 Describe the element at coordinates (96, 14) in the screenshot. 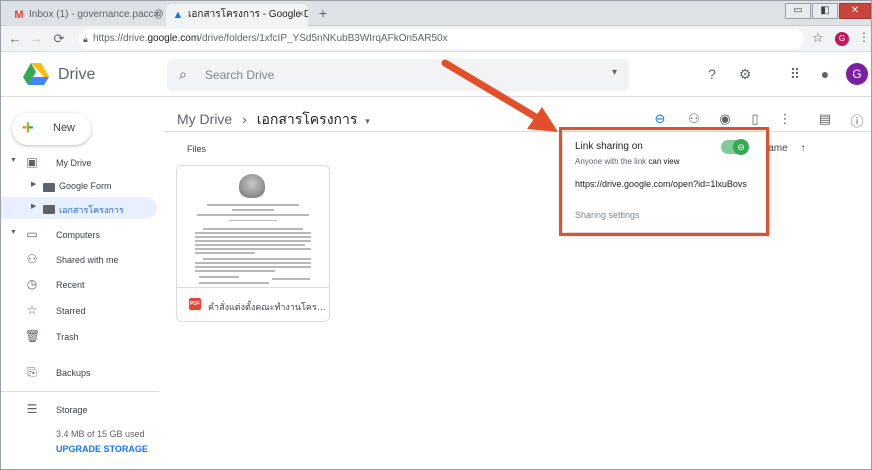

I see `tab-title: Inbox (1) - governance.pacc@gm` at that location.